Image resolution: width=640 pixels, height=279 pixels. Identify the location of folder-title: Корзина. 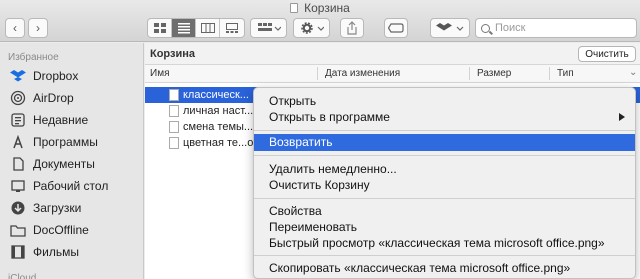
(172, 54).